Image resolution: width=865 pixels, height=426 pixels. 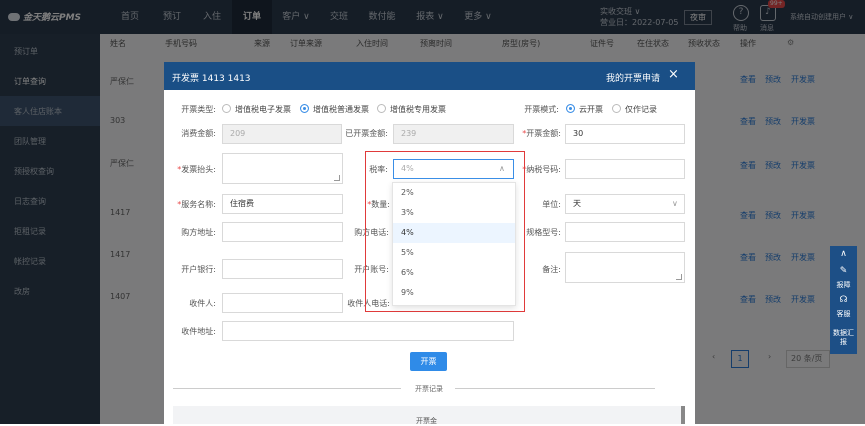 What do you see at coordinates (282, 204) in the screenshot?
I see `service-name-input: 住宿费` at bounding box center [282, 204].